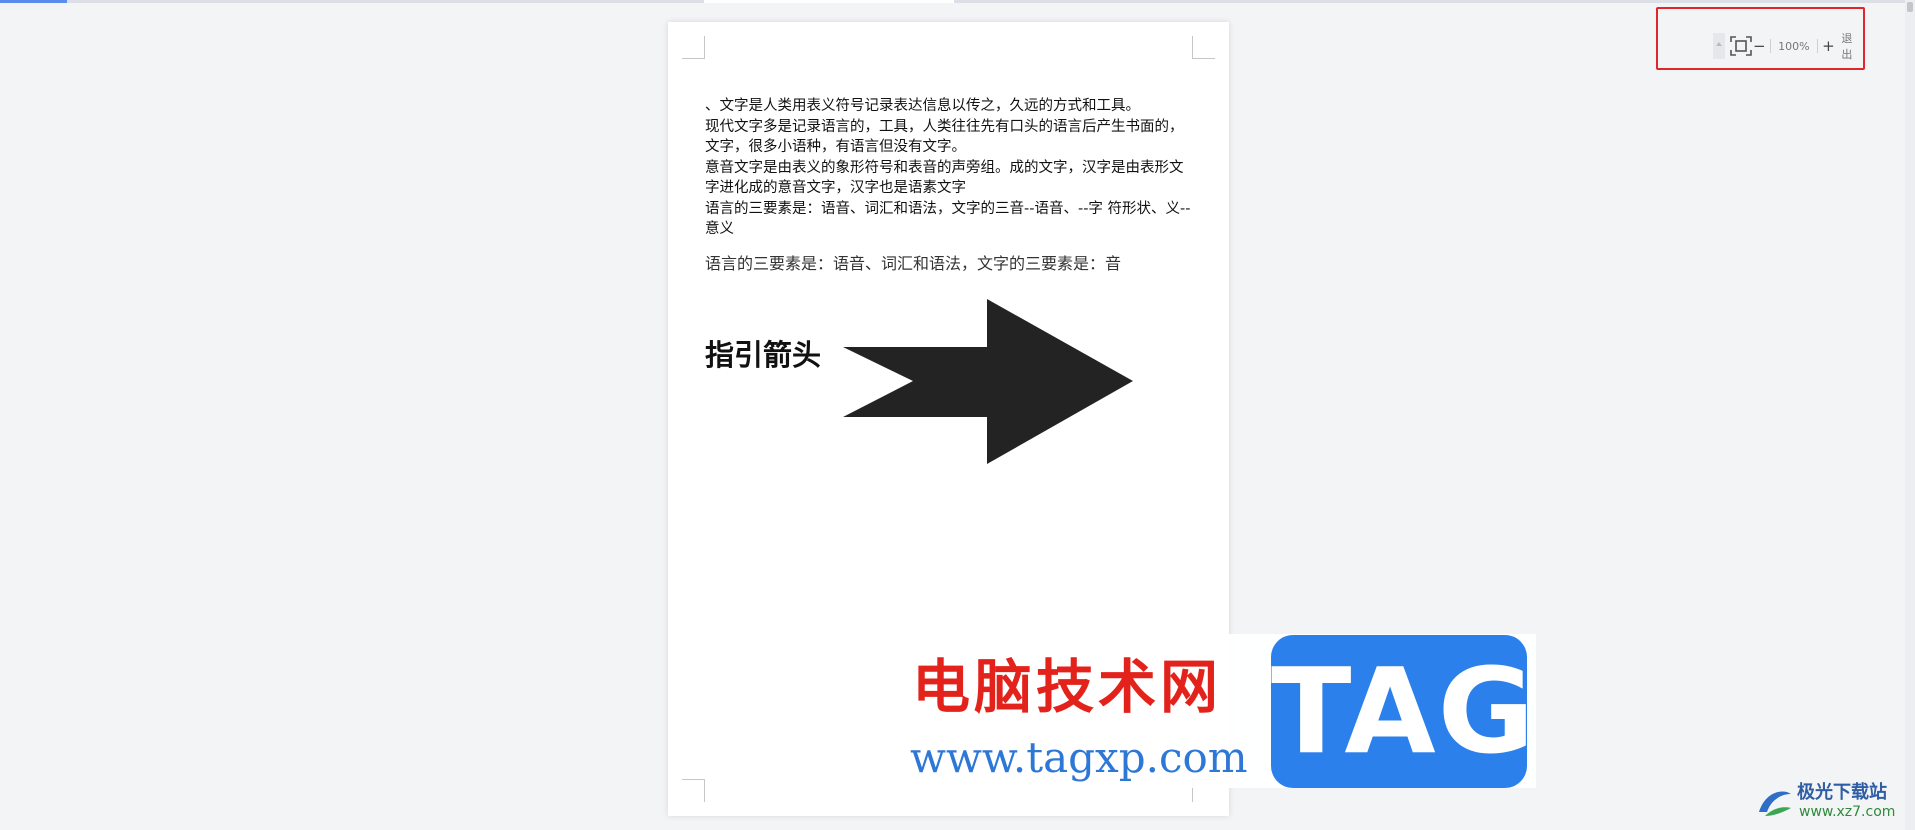 This screenshot has height=830, width=1915. I want to click on corner-watermark-url: www.xz7.com, so click(1847, 812).